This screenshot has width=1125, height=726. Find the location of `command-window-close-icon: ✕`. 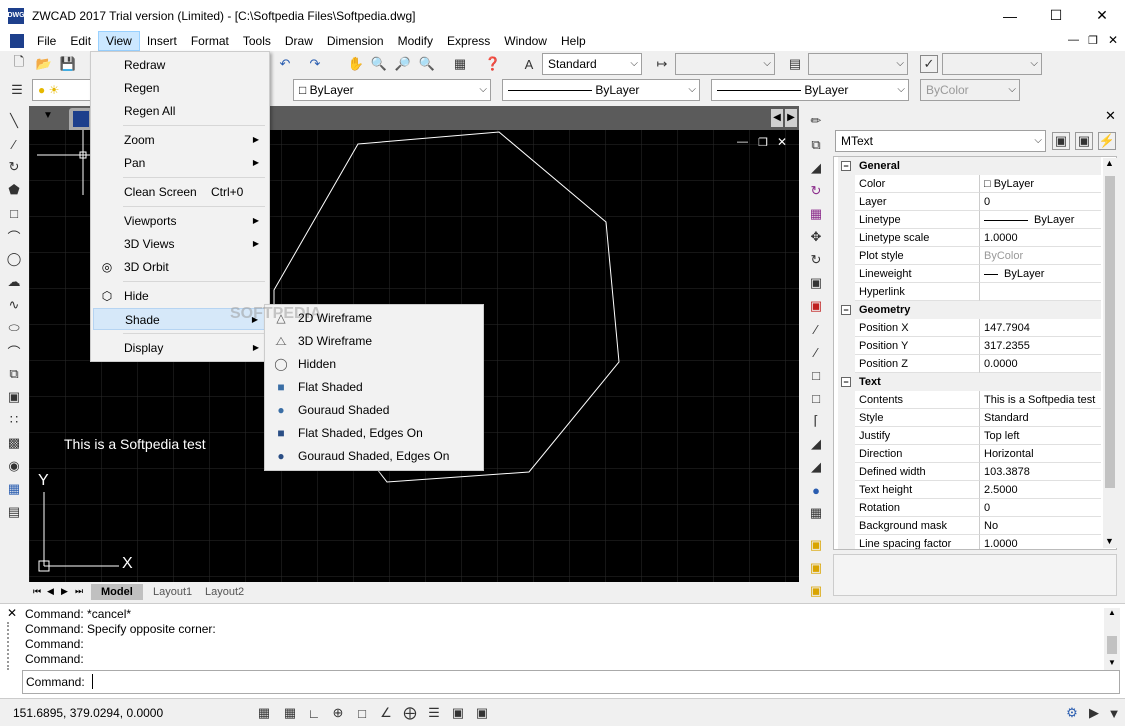

command-window-close-icon: ✕ is located at coordinates (12, 613).